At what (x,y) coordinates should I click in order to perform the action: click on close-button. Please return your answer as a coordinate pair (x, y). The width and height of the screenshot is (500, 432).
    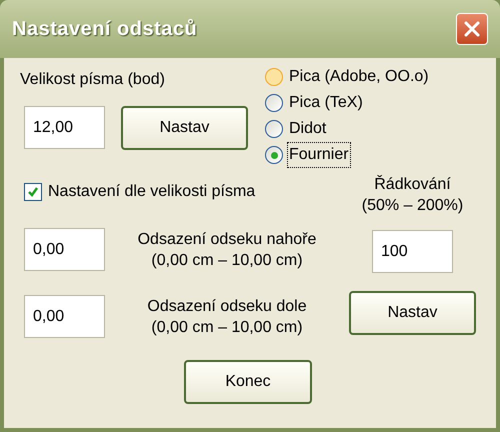
    Looking at the image, I should click on (472, 29).